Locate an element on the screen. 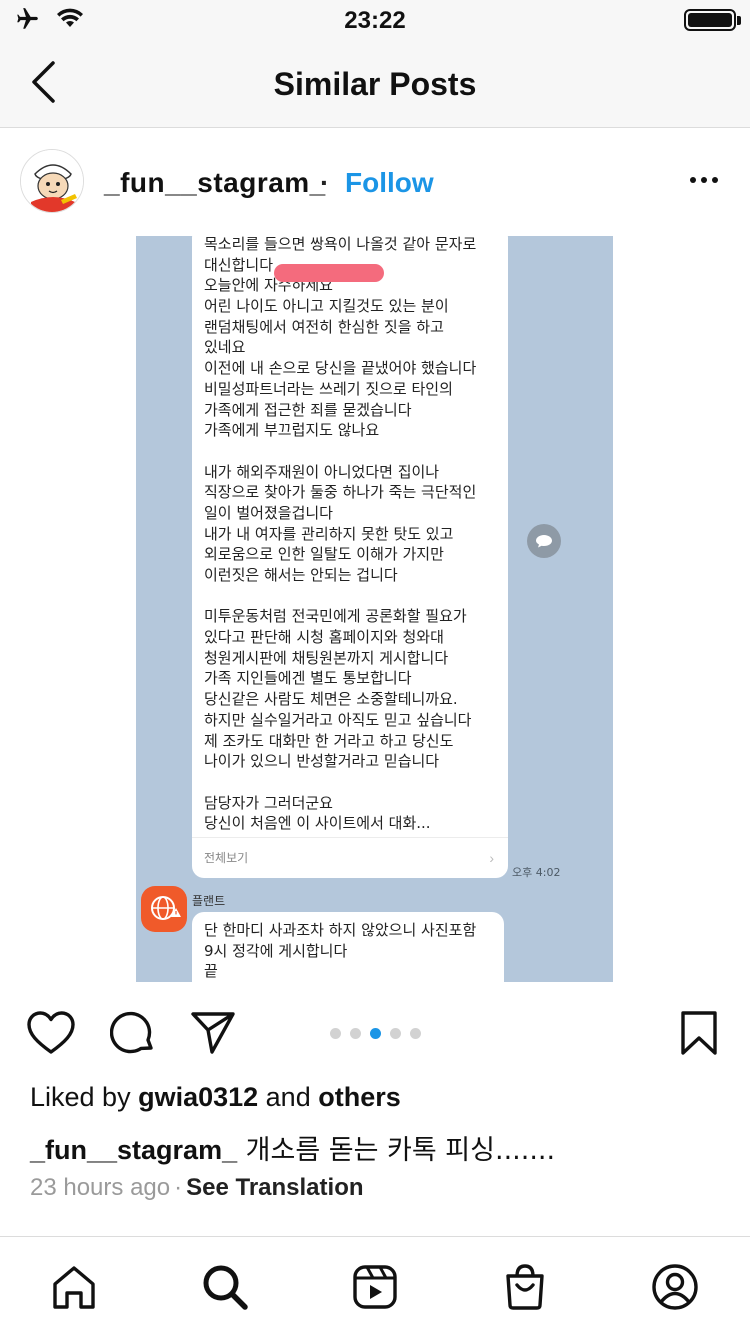 The width and height of the screenshot is (750, 1334). status-bar: 23:22 is located at coordinates (375, 20).